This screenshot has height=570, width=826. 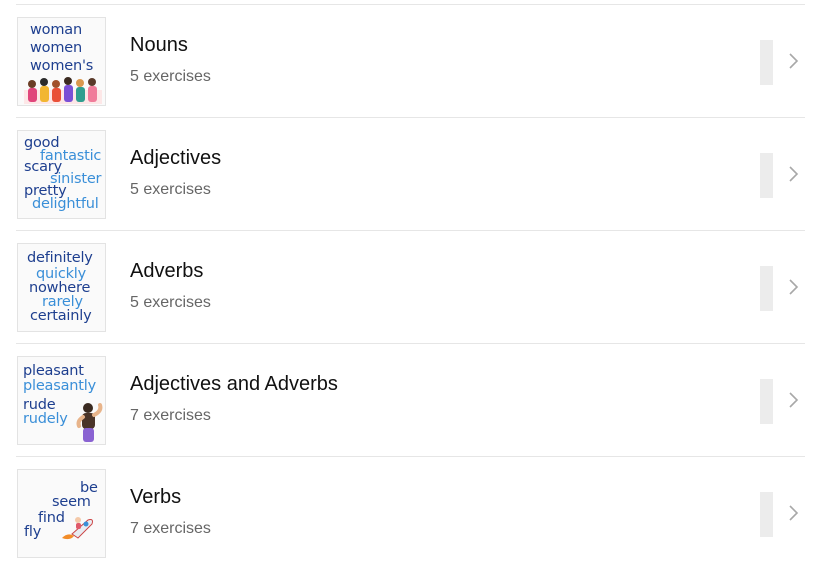 I want to click on nouns-thumbnail: woman women women's, so click(x=61, y=61).